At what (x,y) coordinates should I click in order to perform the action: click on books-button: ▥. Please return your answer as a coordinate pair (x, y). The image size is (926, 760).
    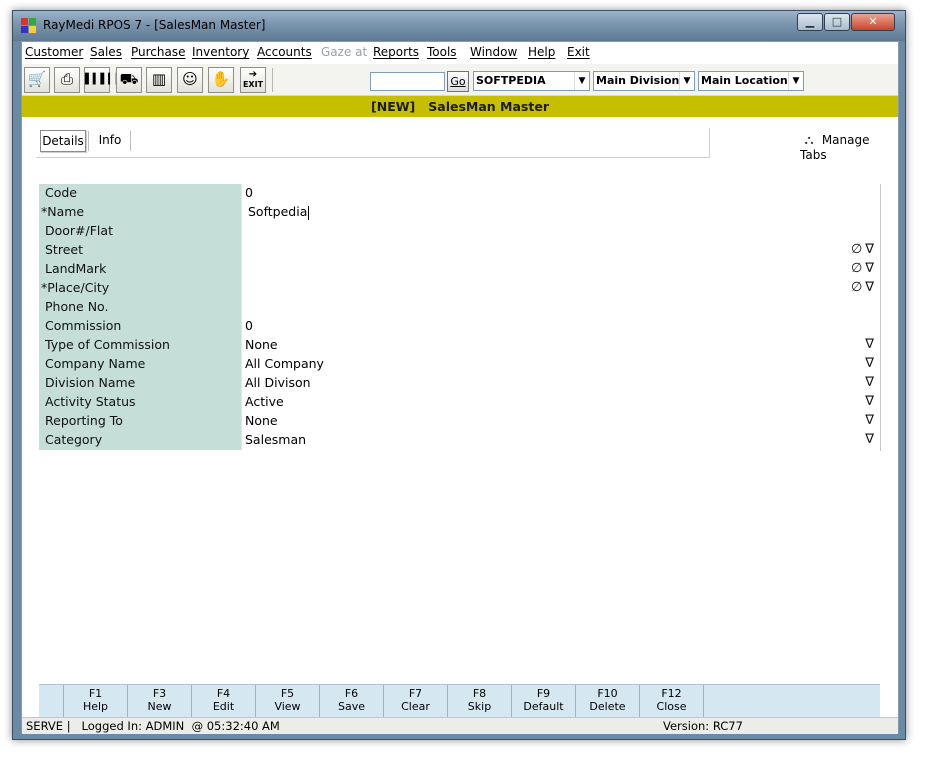
    Looking at the image, I should click on (159, 80).